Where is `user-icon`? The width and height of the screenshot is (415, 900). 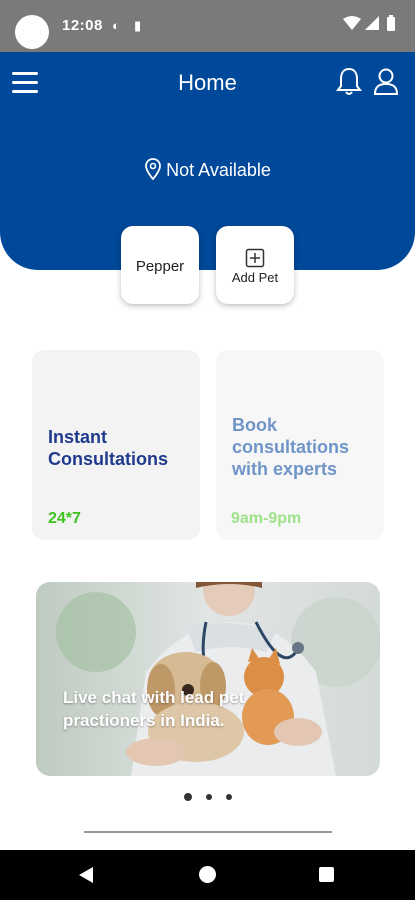
user-icon is located at coordinates (386, 81).